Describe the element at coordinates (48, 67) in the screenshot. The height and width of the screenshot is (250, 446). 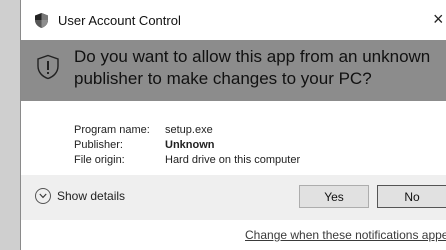
I see `warning-shield-icon` at that location.